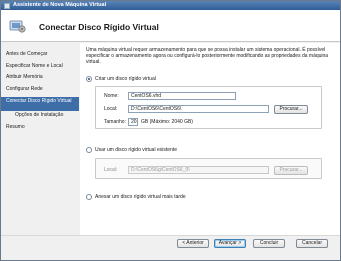  Describe the element at coordinates (269, 243) in the screenshot. I see `finish-button: Concluir` at that location.